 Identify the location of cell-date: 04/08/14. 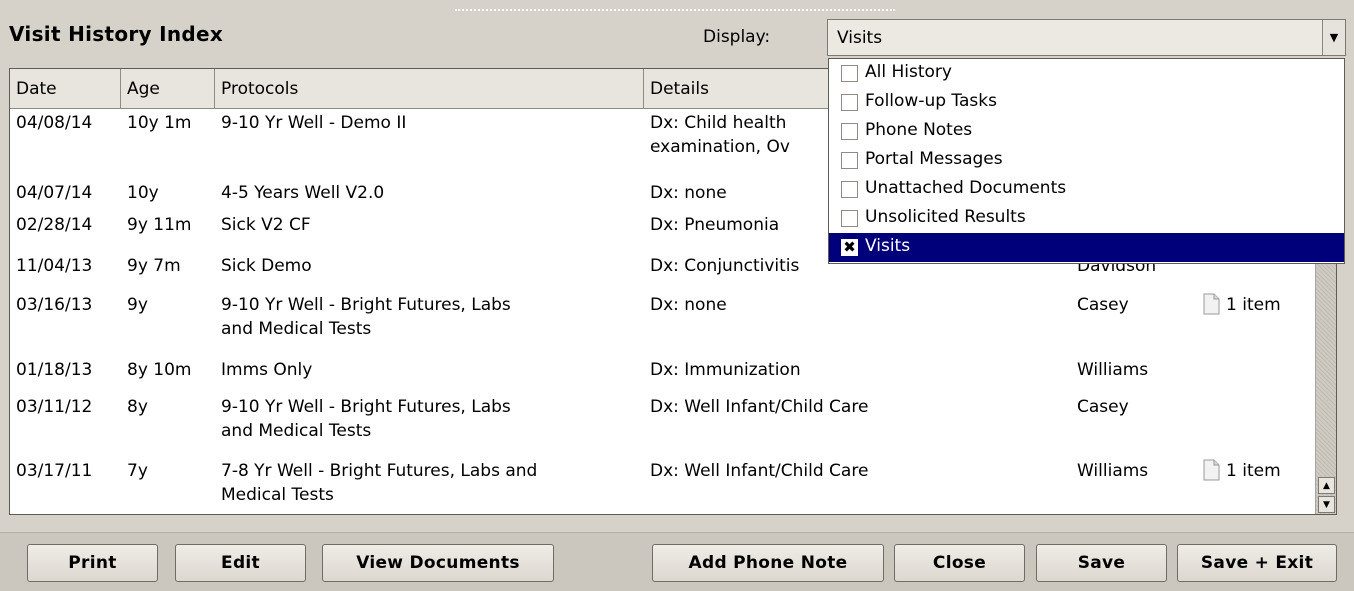
(54, 123).